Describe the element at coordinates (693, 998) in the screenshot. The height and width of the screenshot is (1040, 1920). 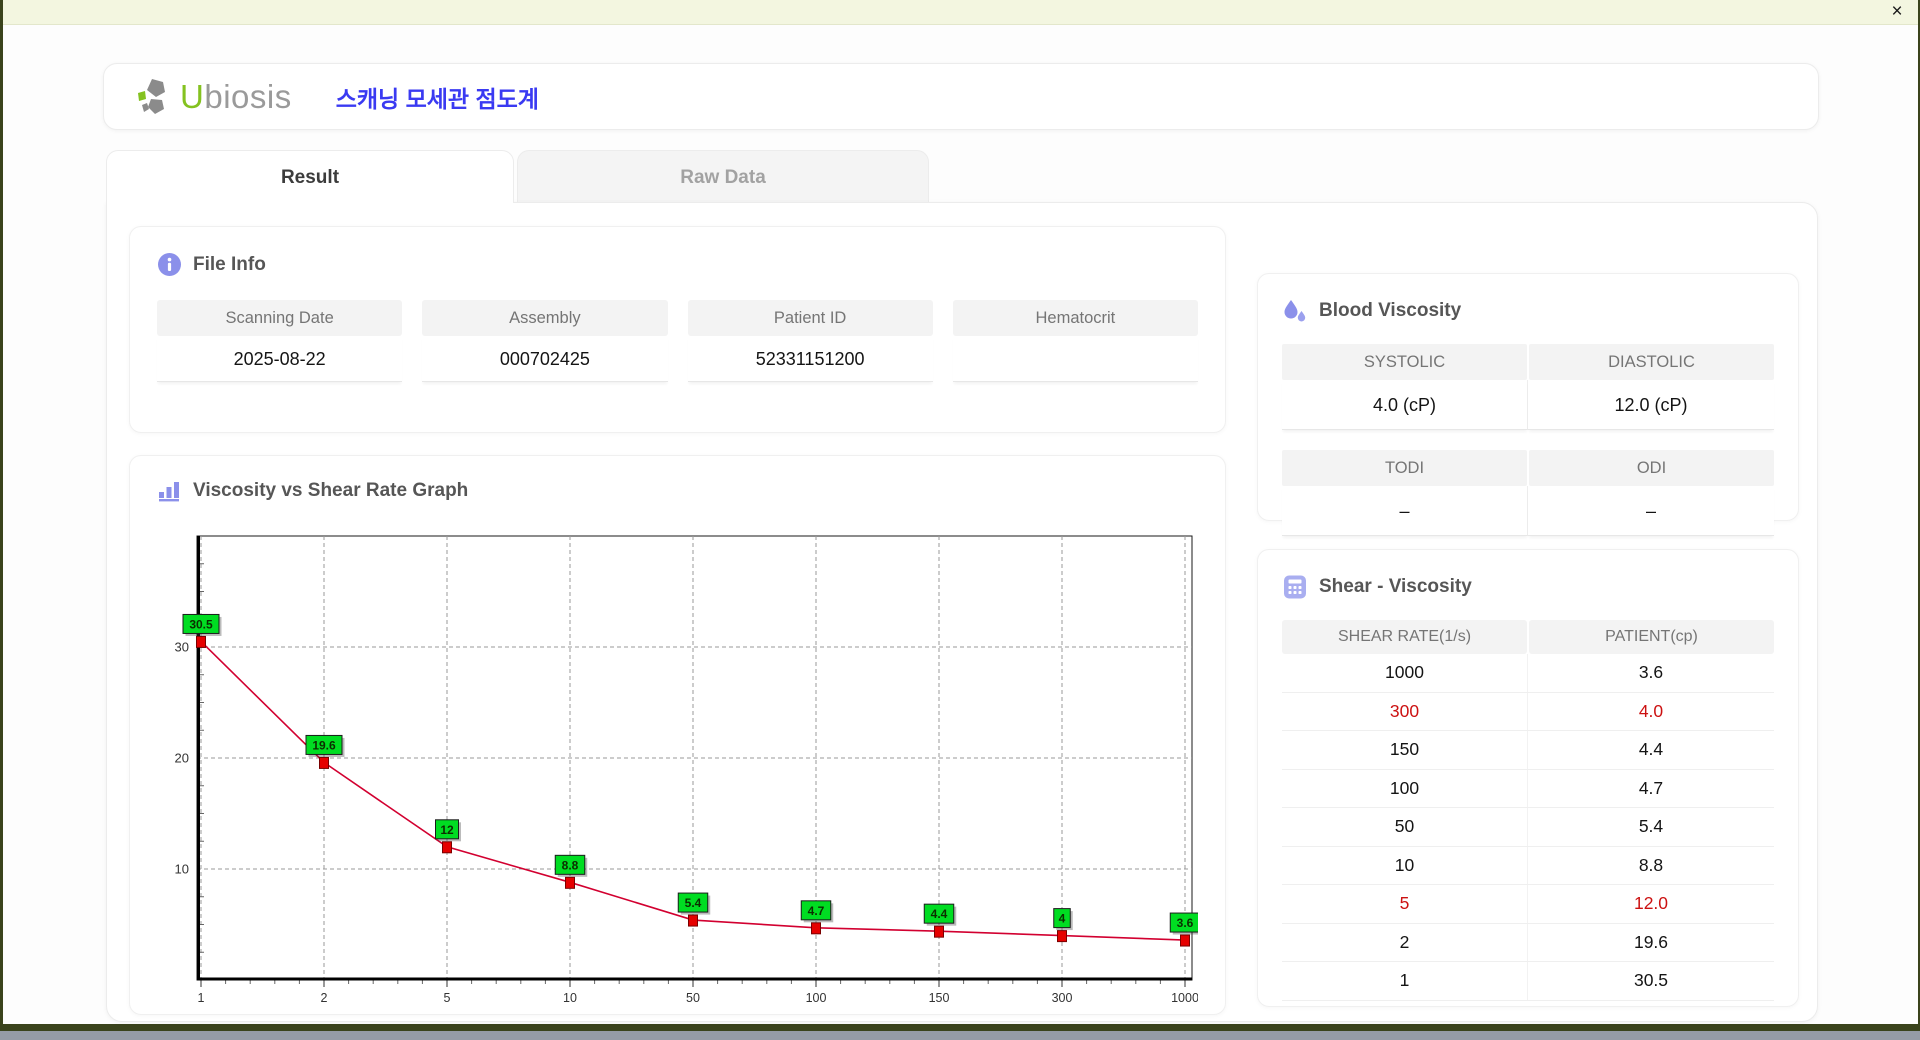
I see `svg-text: 50` at that location.